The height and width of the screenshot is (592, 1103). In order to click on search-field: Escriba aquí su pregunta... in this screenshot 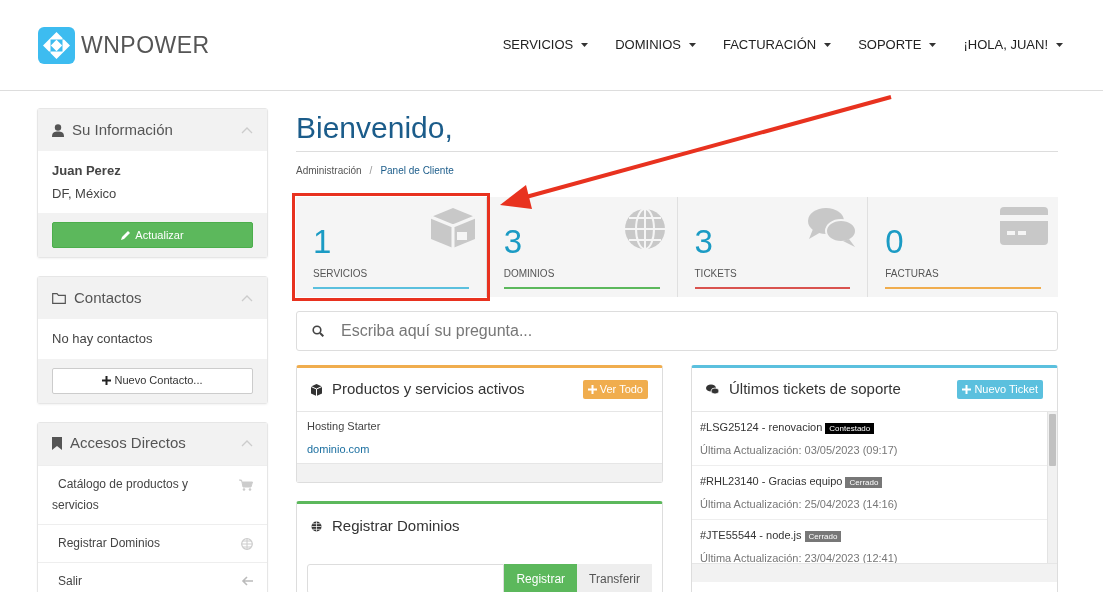, I will do `click(677, 331)`.